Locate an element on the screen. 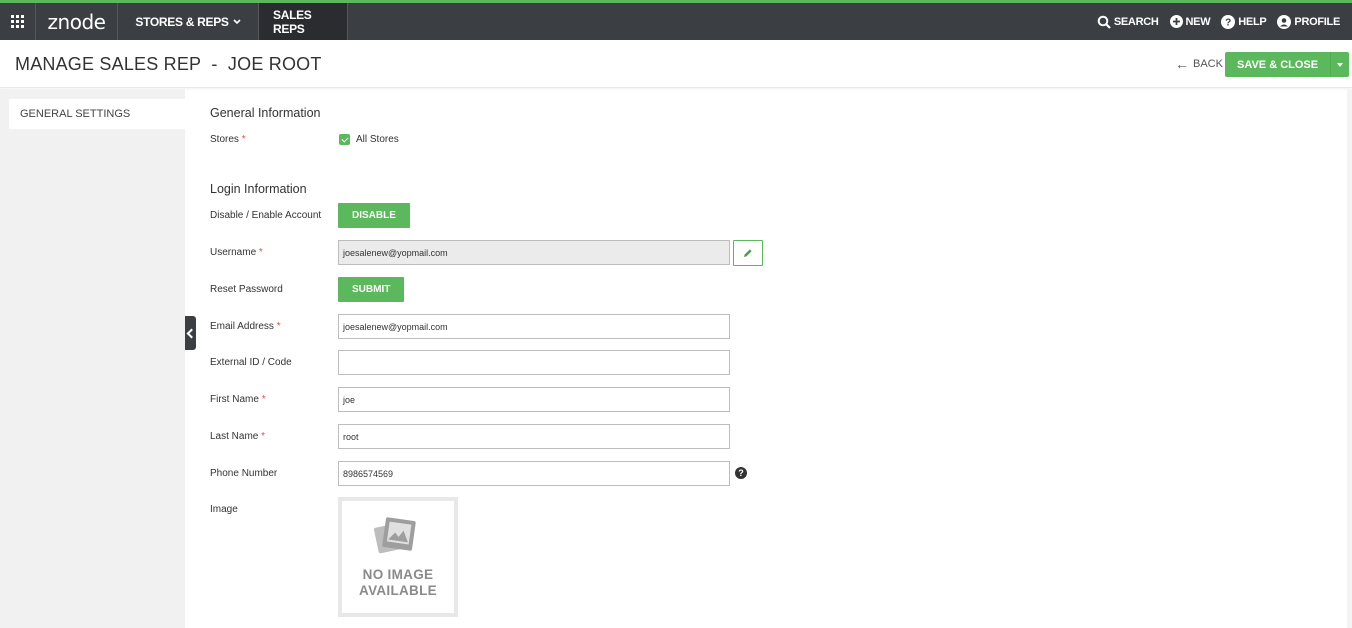 Image resolution: width=1352 pixels, height=628 pixels. stores-label: Stores * is located at coordinates (228, 139).